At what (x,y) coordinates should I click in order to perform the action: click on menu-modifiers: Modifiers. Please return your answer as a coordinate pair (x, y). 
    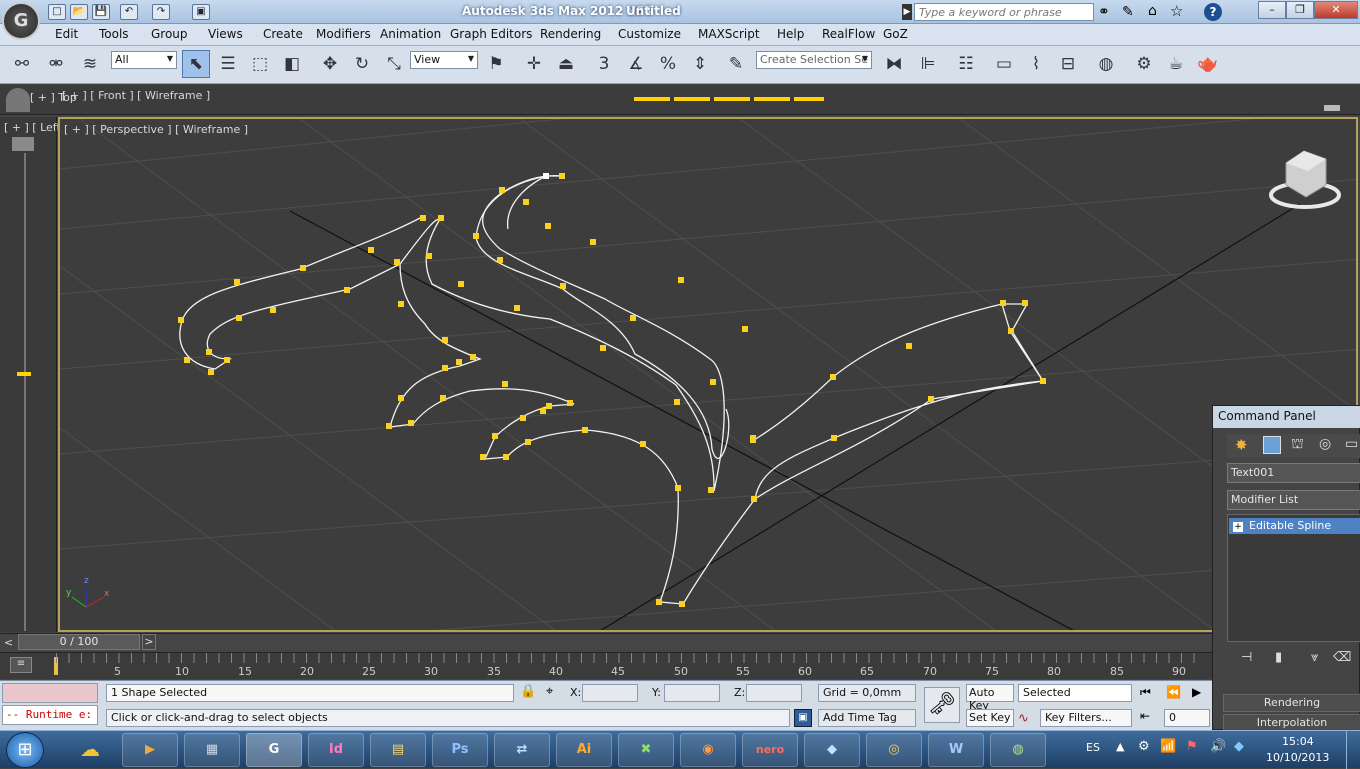
    Looking at the image, I should click on (343, 34).